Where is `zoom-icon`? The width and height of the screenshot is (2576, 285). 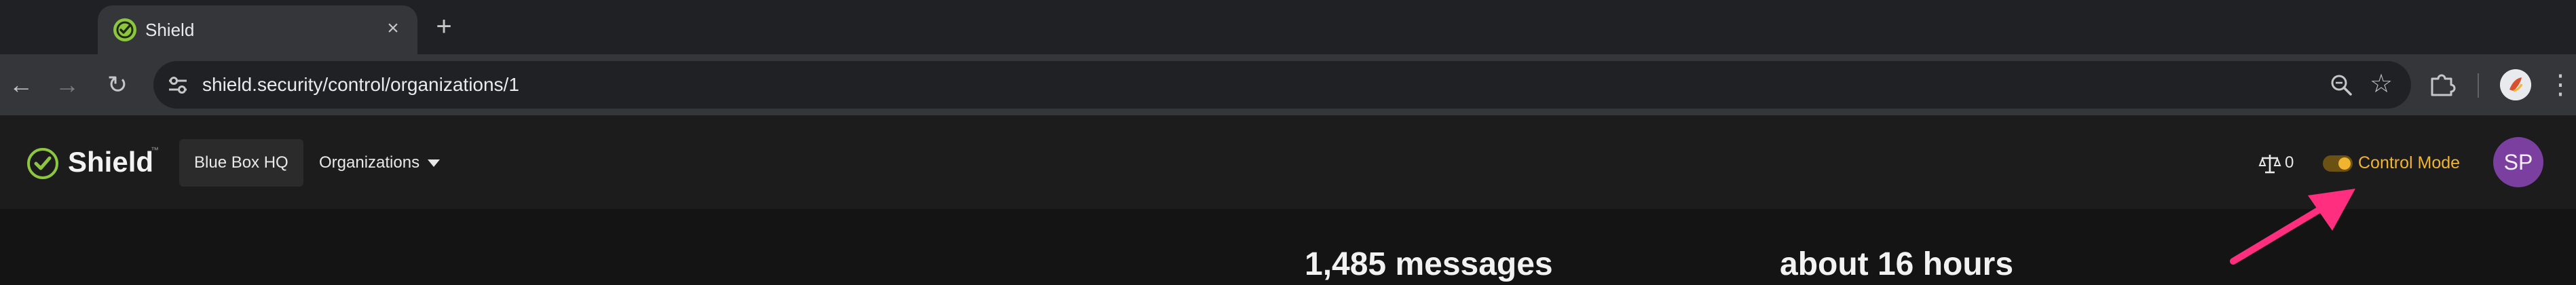 zoom-icon is located at coordinates (2341, 85).